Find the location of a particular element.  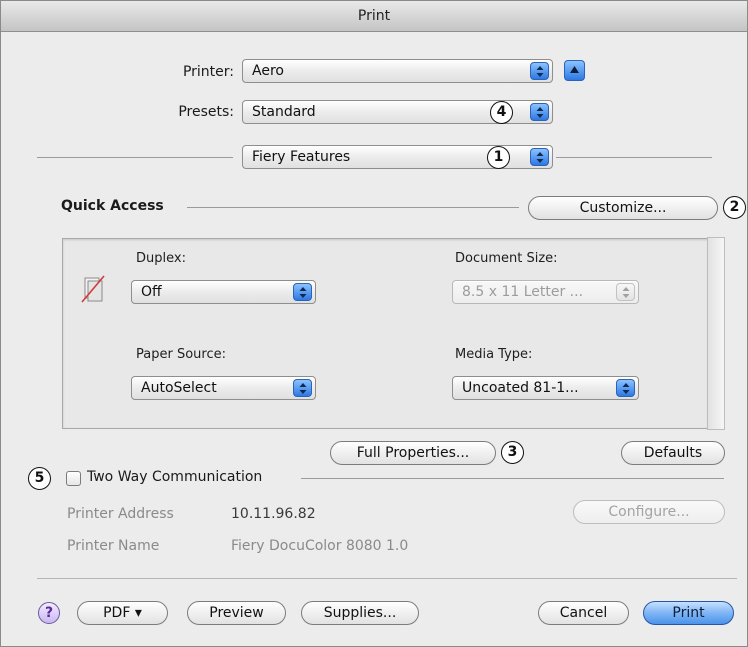

help-button: ? is located at coordinates (49, 613).